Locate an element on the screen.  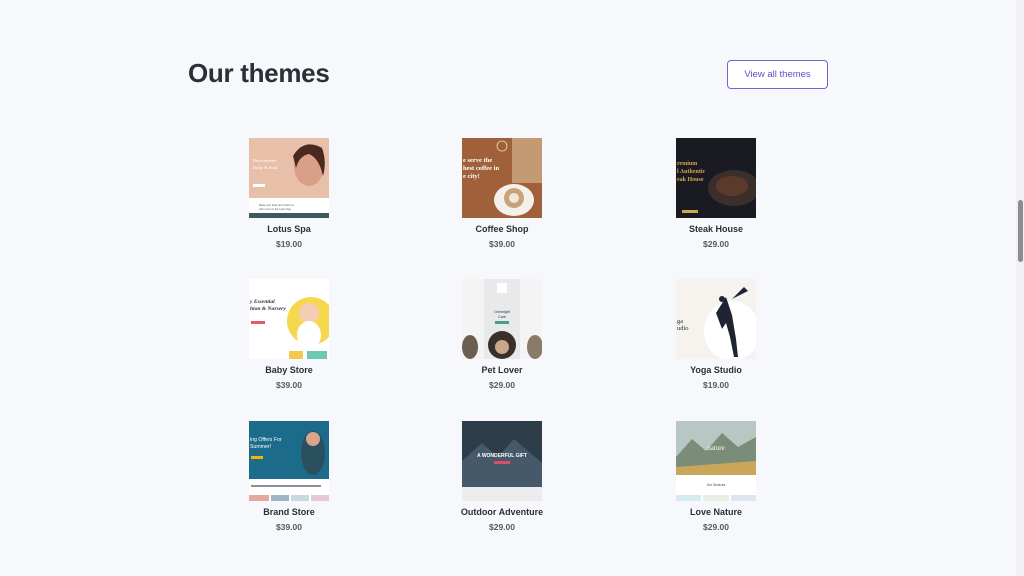
svg-text: Overnight is located at coordinates (502, 312).